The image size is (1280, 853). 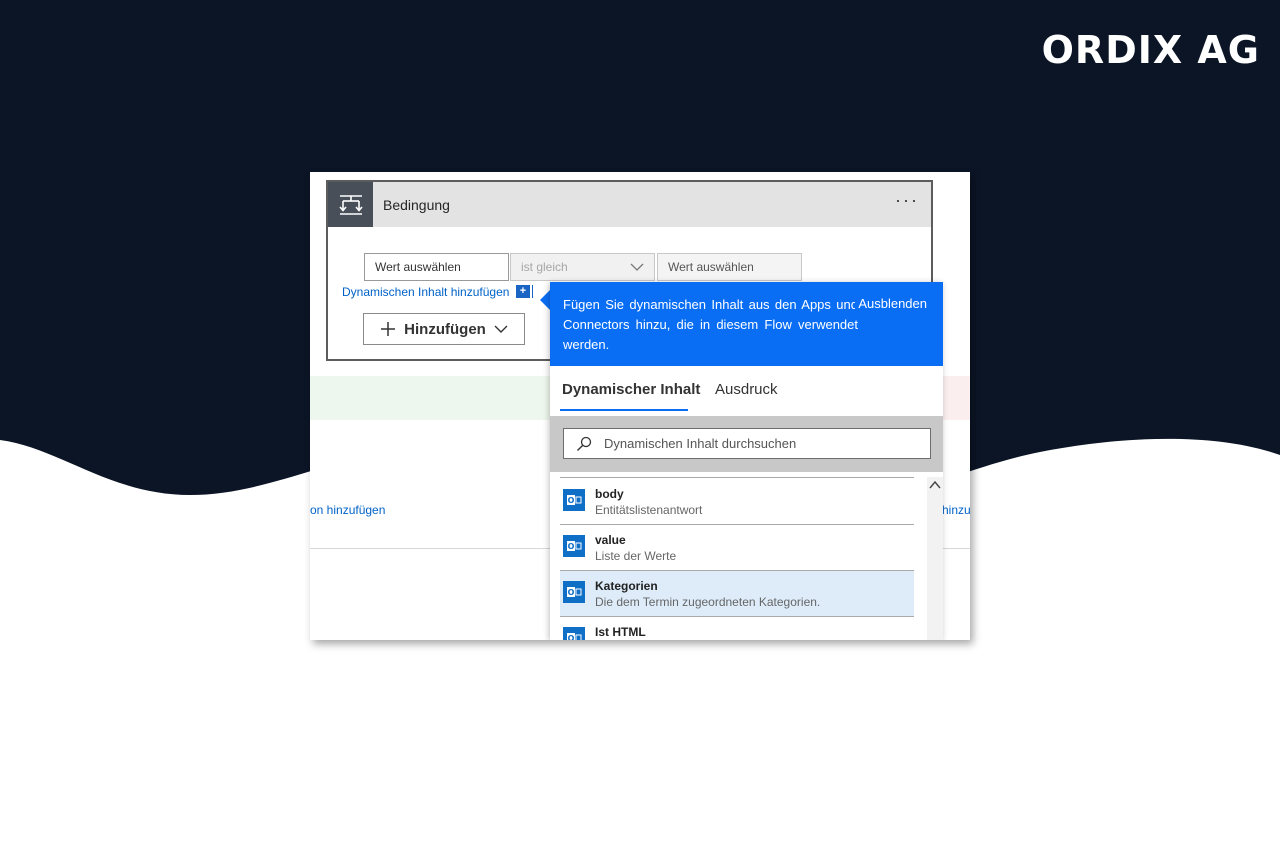 What do you see at coordinates (935, 485) in the screenshot?
I see `chevron-up-icon` at bounding box center [935, 485].